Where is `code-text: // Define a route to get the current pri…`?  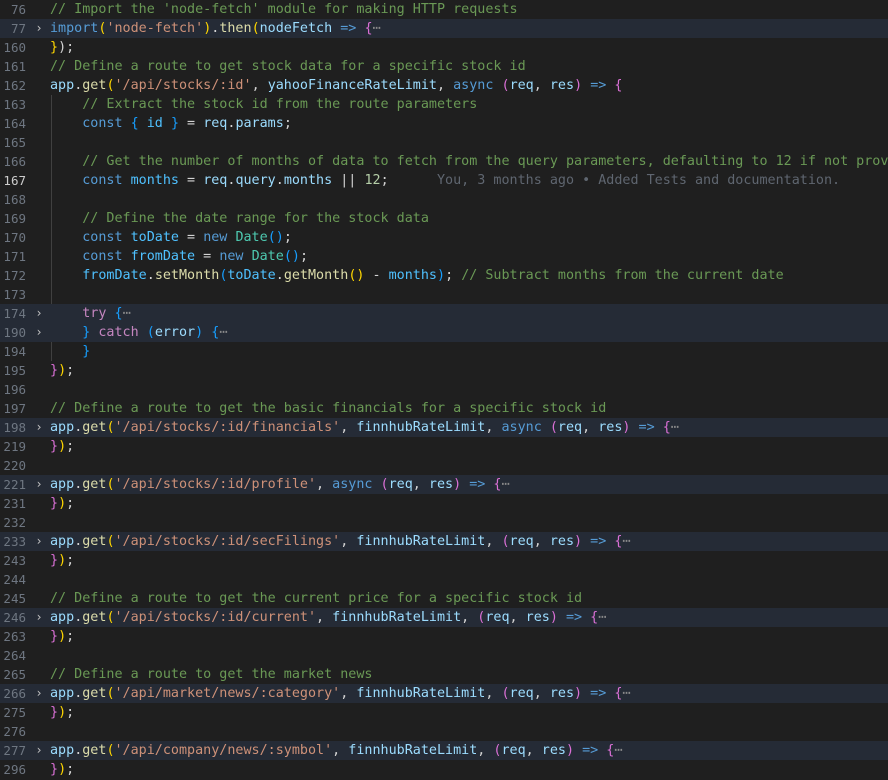
code-text: // Define a route to get the current pri… is located at coordinates (469, 598).